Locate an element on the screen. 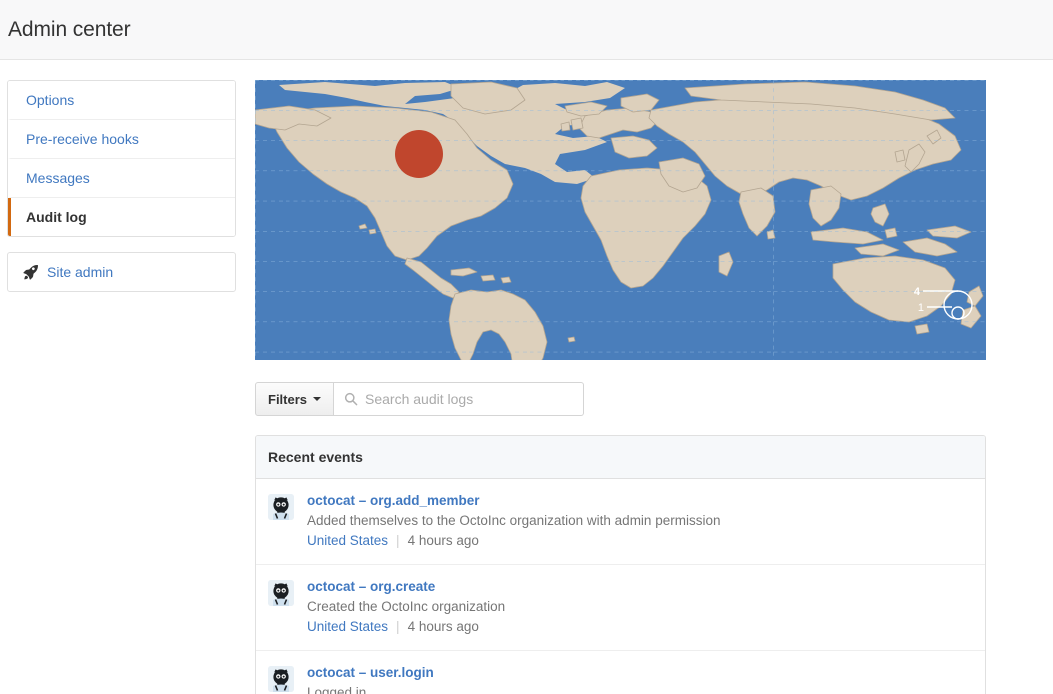  chevron-down-icon is located at coordinates (317, 399).